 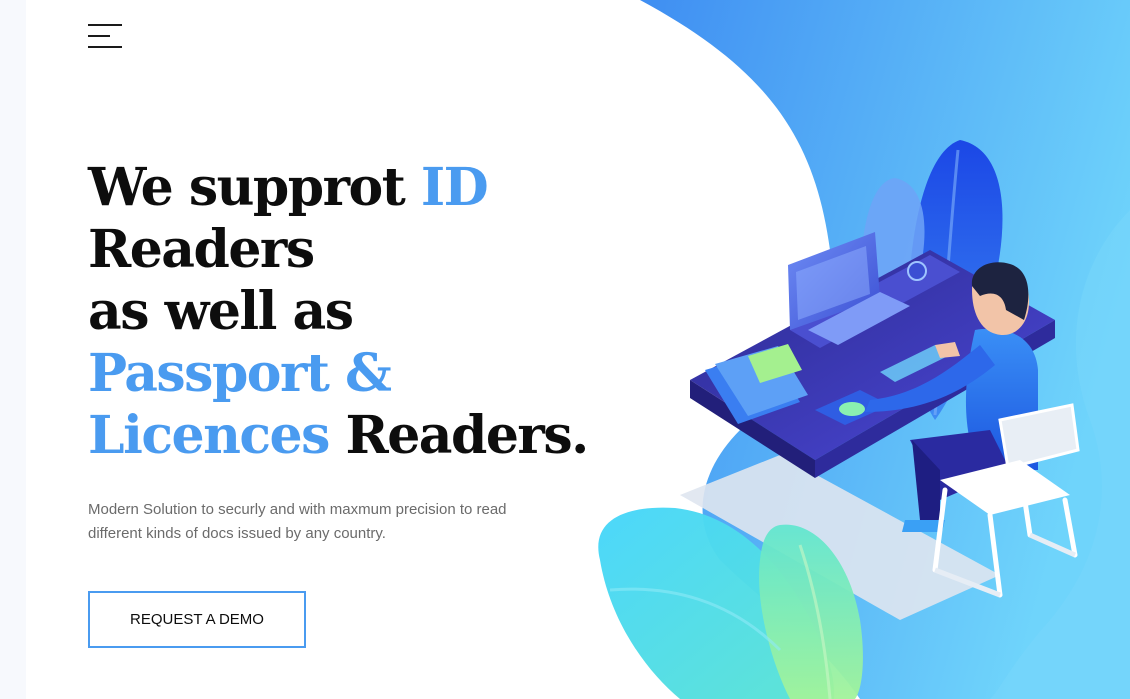 I want to click on hamburger-menu-icon, so click(x=105, y=37).